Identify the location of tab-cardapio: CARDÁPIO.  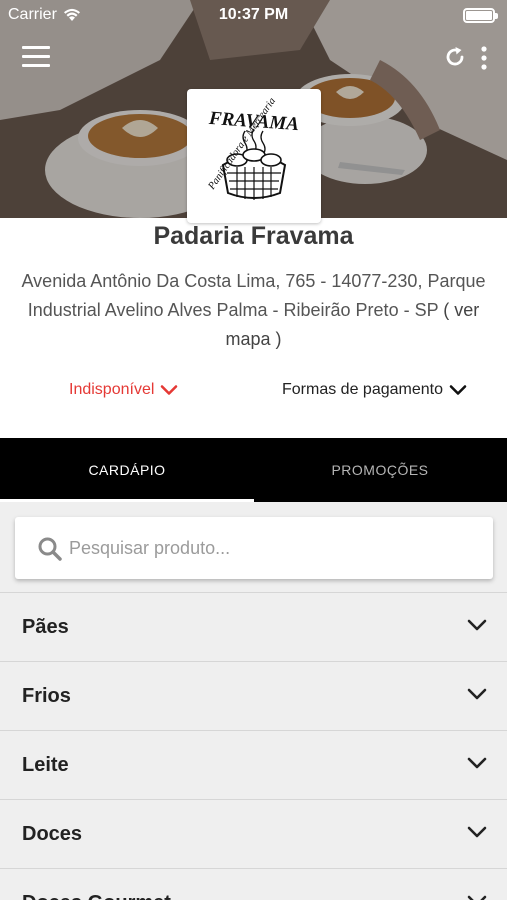
(127, 470).